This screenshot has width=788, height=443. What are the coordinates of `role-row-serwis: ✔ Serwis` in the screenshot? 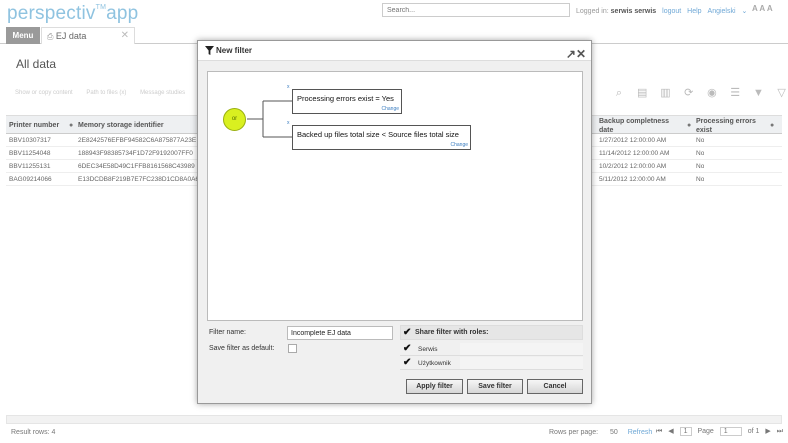 It's located at (491, 349).